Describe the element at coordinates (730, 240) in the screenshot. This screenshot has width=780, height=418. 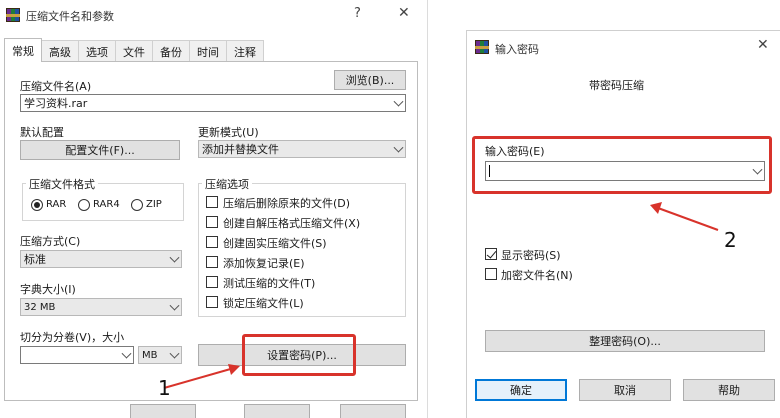
I see `annotation-marker-2: 2` at that location.